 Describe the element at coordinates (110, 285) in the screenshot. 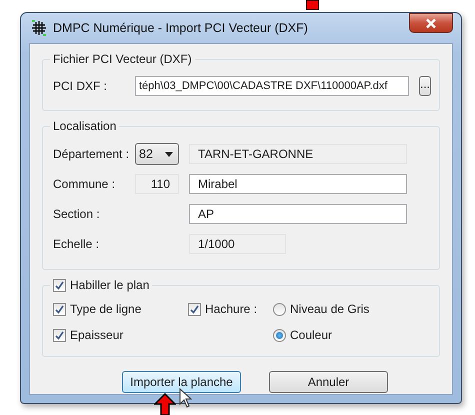

I see `checkbox-label: Habiller le plan` at that location.